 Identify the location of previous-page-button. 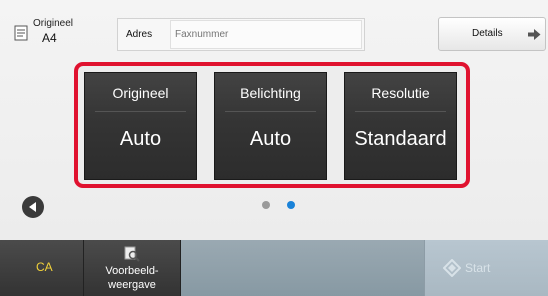
(33, 207).